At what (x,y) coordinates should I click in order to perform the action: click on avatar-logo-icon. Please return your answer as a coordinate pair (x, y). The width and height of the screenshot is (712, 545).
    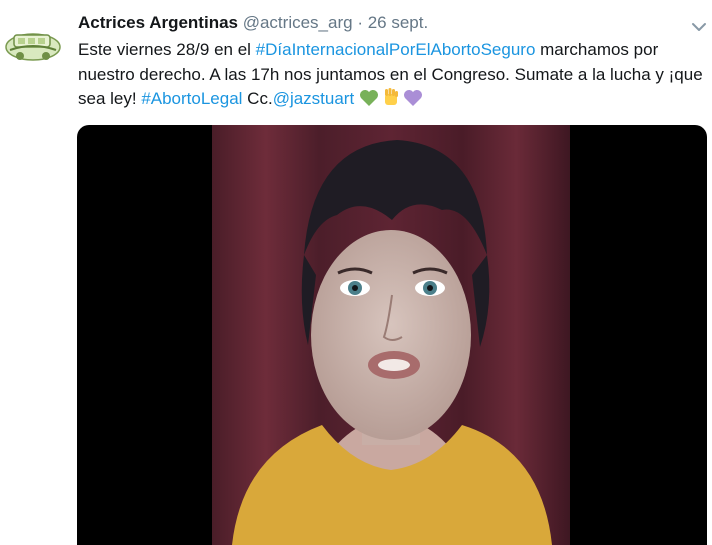
    Looking at the image, I should click on (33, 45).